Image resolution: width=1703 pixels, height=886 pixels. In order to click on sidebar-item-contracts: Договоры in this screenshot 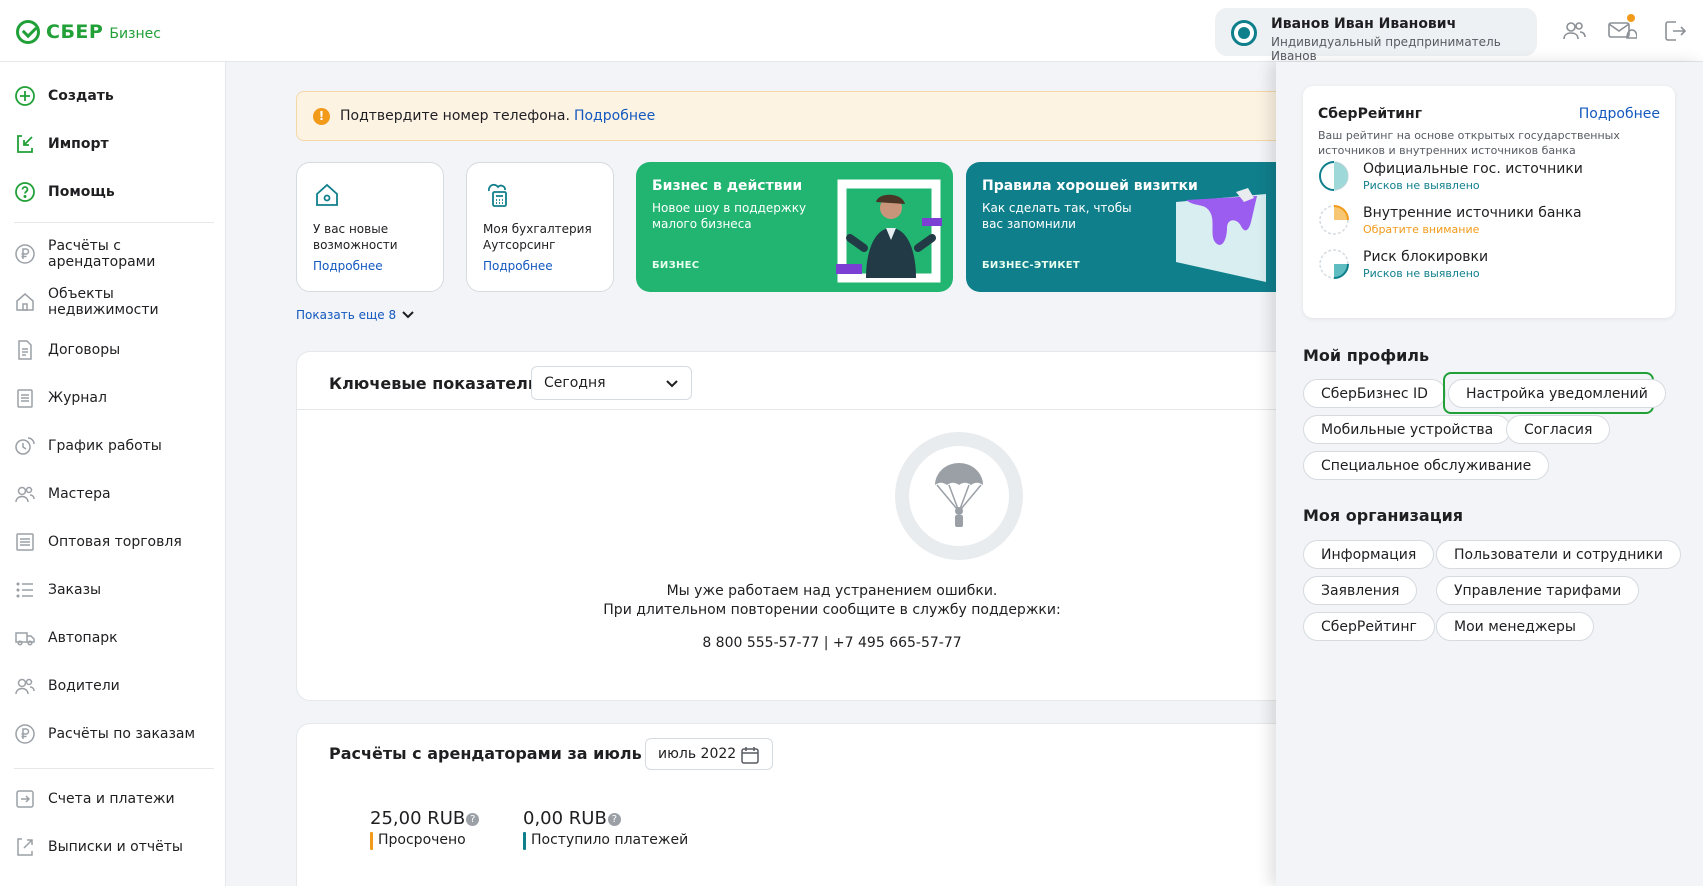, I will do `click(116, 350)`.